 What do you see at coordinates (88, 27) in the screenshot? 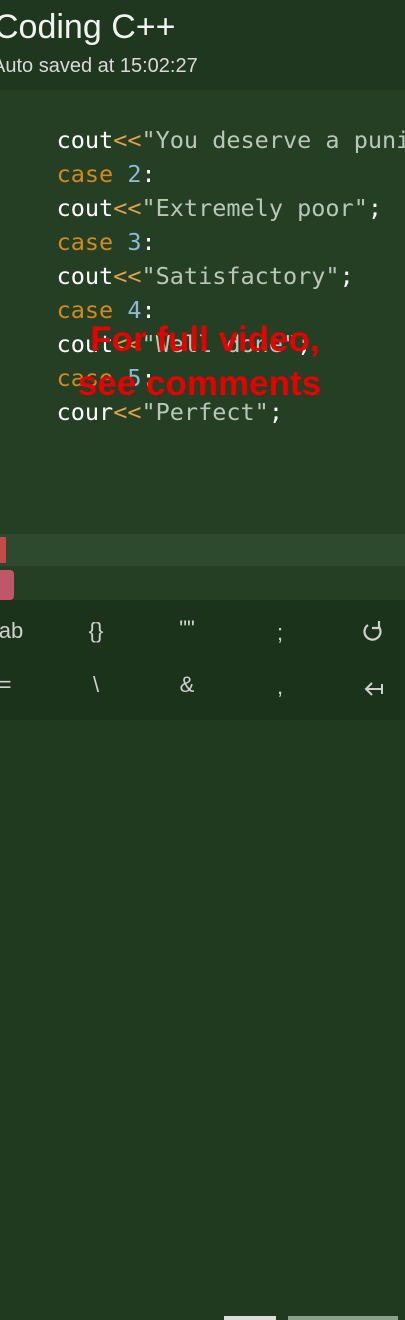
I see `app-title: Coding C++` at bounding box center [88, 27].